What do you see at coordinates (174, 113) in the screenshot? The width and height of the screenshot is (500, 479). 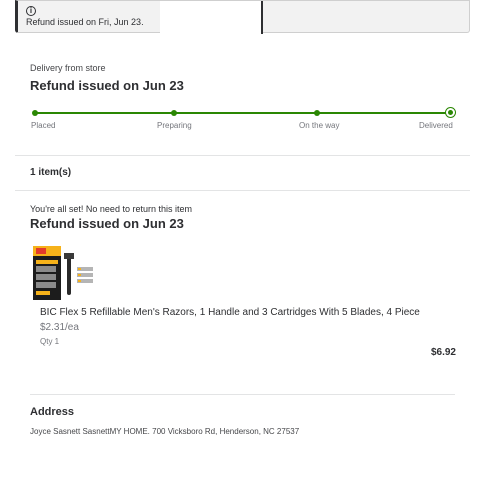 I see `step-dot-preparing` at bounding box center [174, 113].